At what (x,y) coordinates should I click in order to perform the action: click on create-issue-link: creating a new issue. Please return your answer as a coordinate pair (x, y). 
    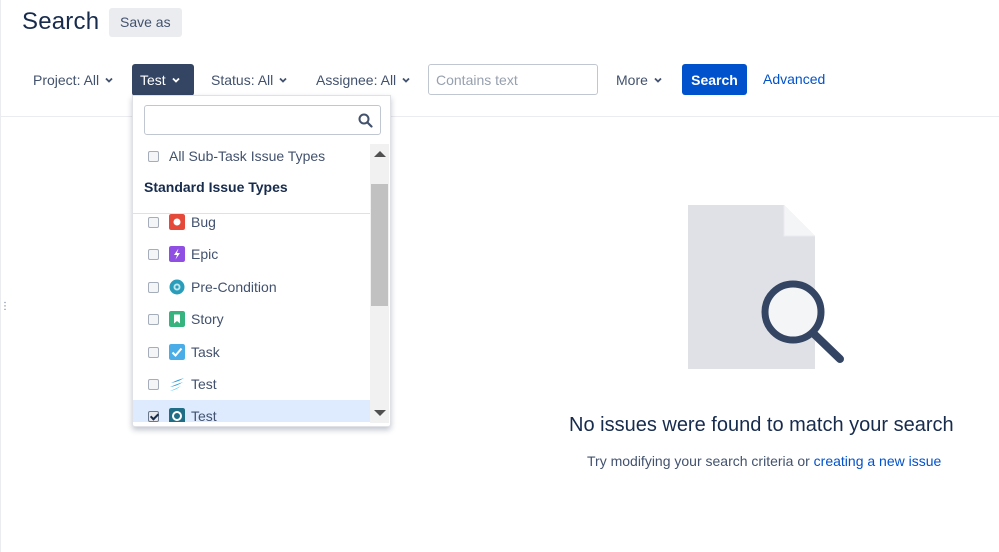
    Looking at the image, I should click on (878, 461).